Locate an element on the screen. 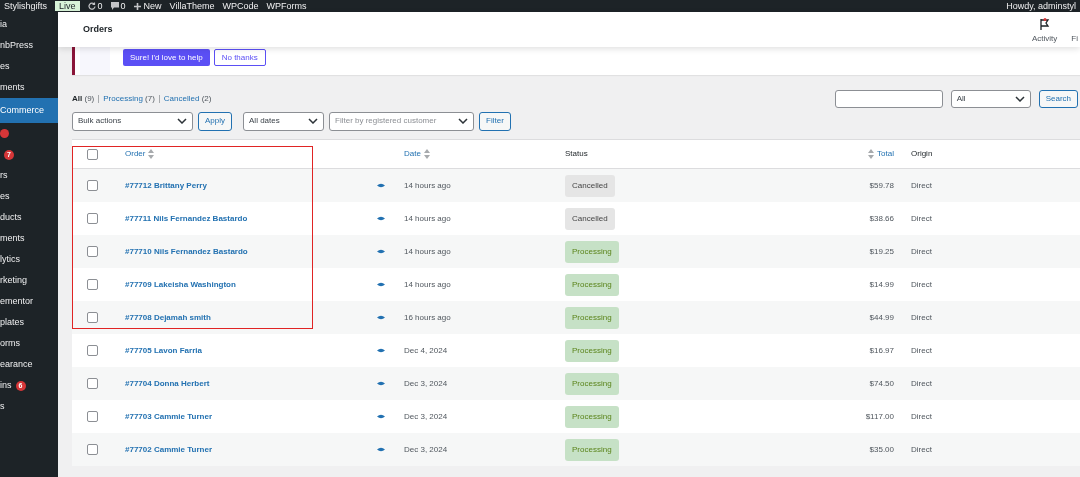 This screenshot has width=1080, height=477. admin-bar-link: New is located at coordinates (152, 6).